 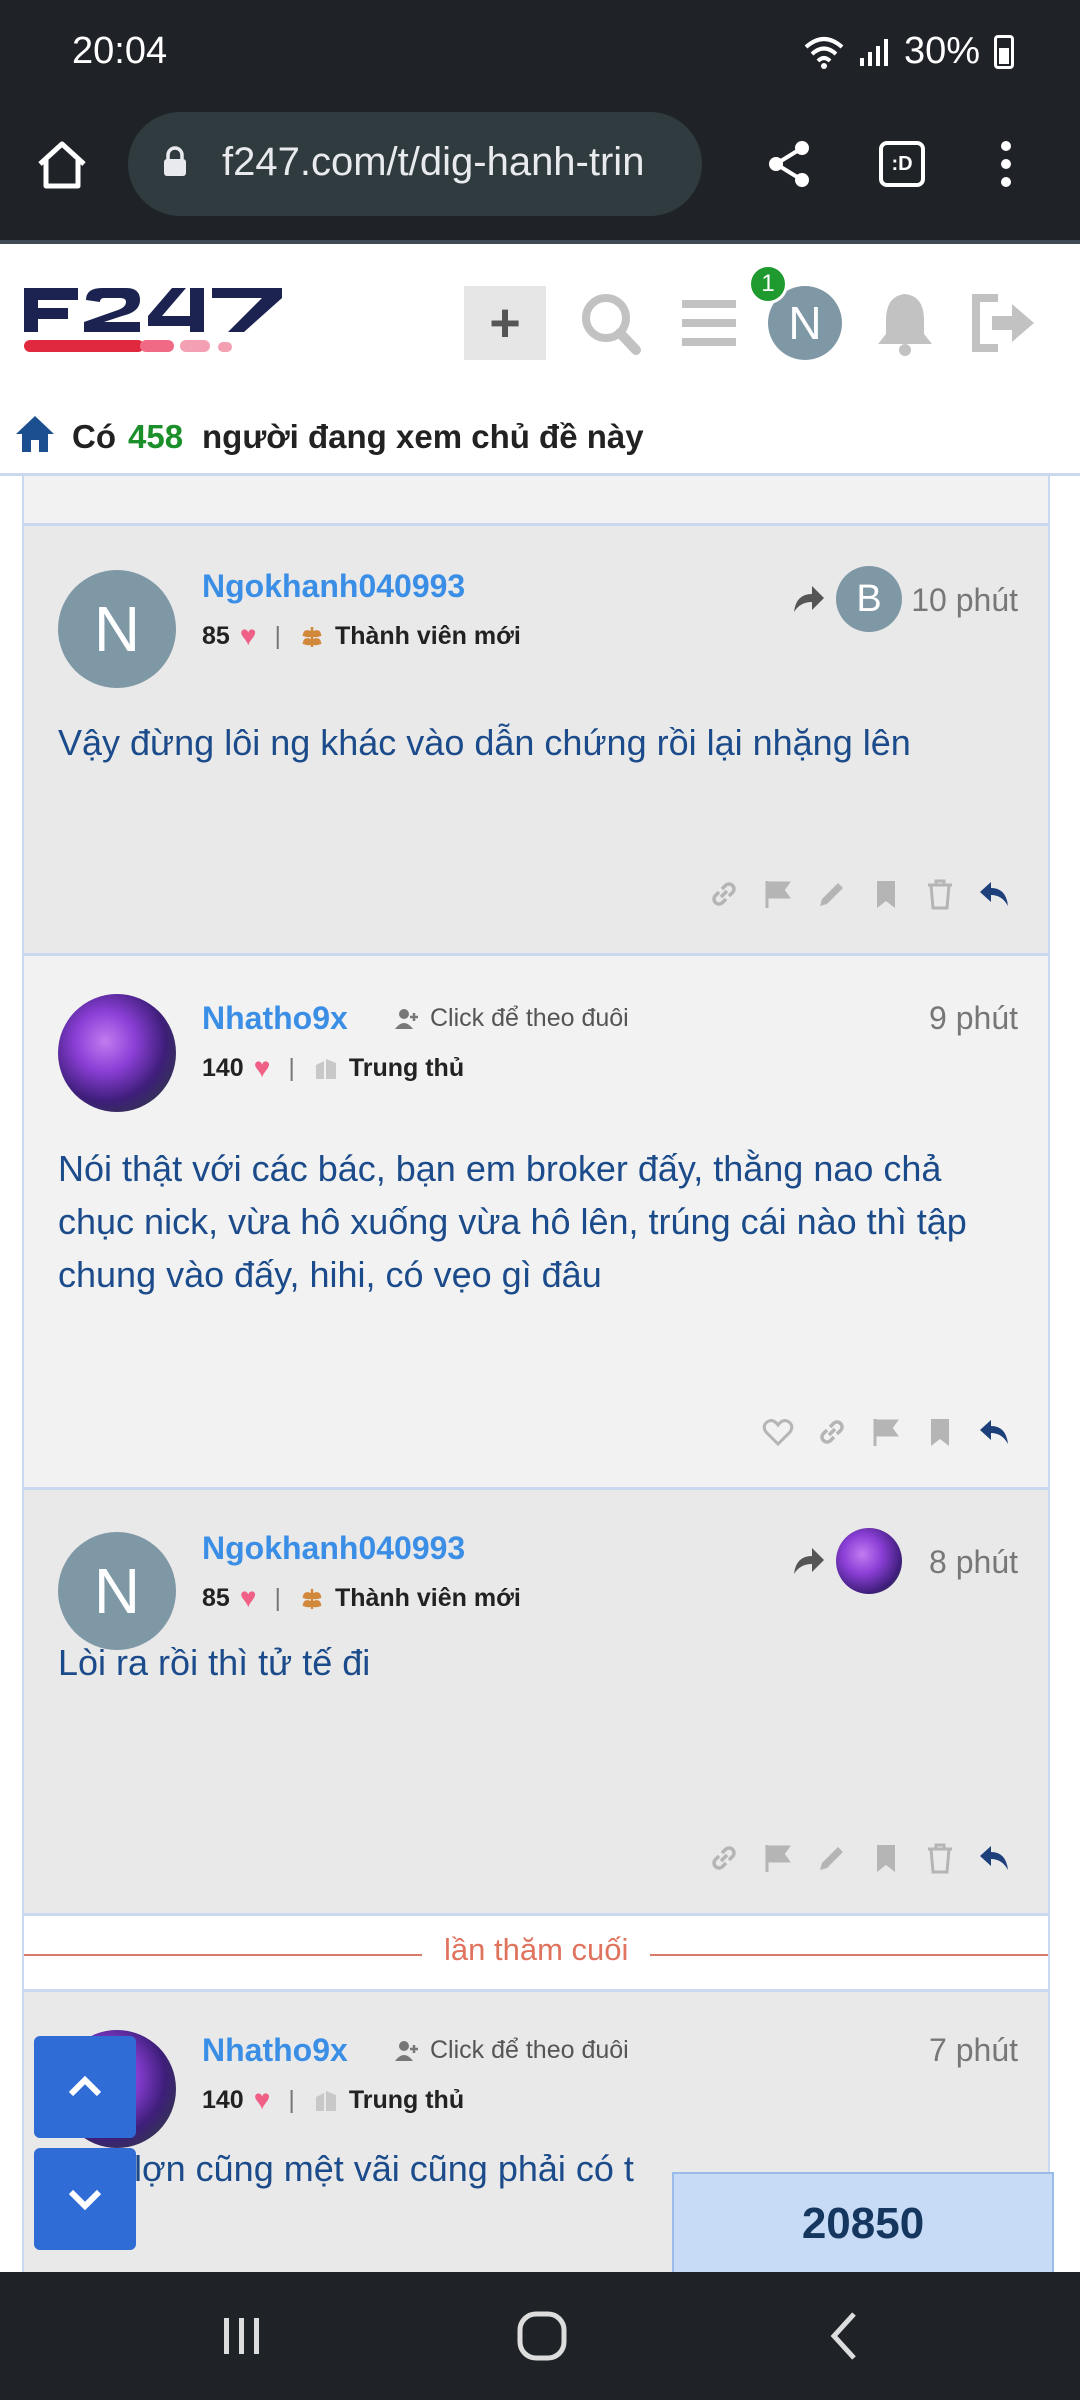 I want to click on bell-icon, so click(x=905, y=323).